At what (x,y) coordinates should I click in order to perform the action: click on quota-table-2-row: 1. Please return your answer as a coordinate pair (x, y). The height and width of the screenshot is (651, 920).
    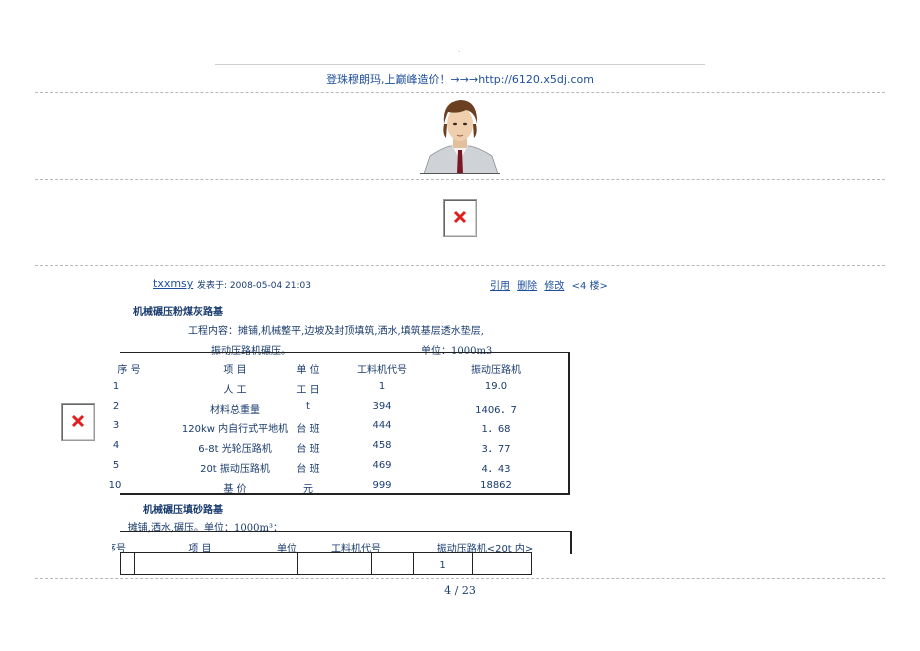
    Looking at the image, I should click on (326, 563).